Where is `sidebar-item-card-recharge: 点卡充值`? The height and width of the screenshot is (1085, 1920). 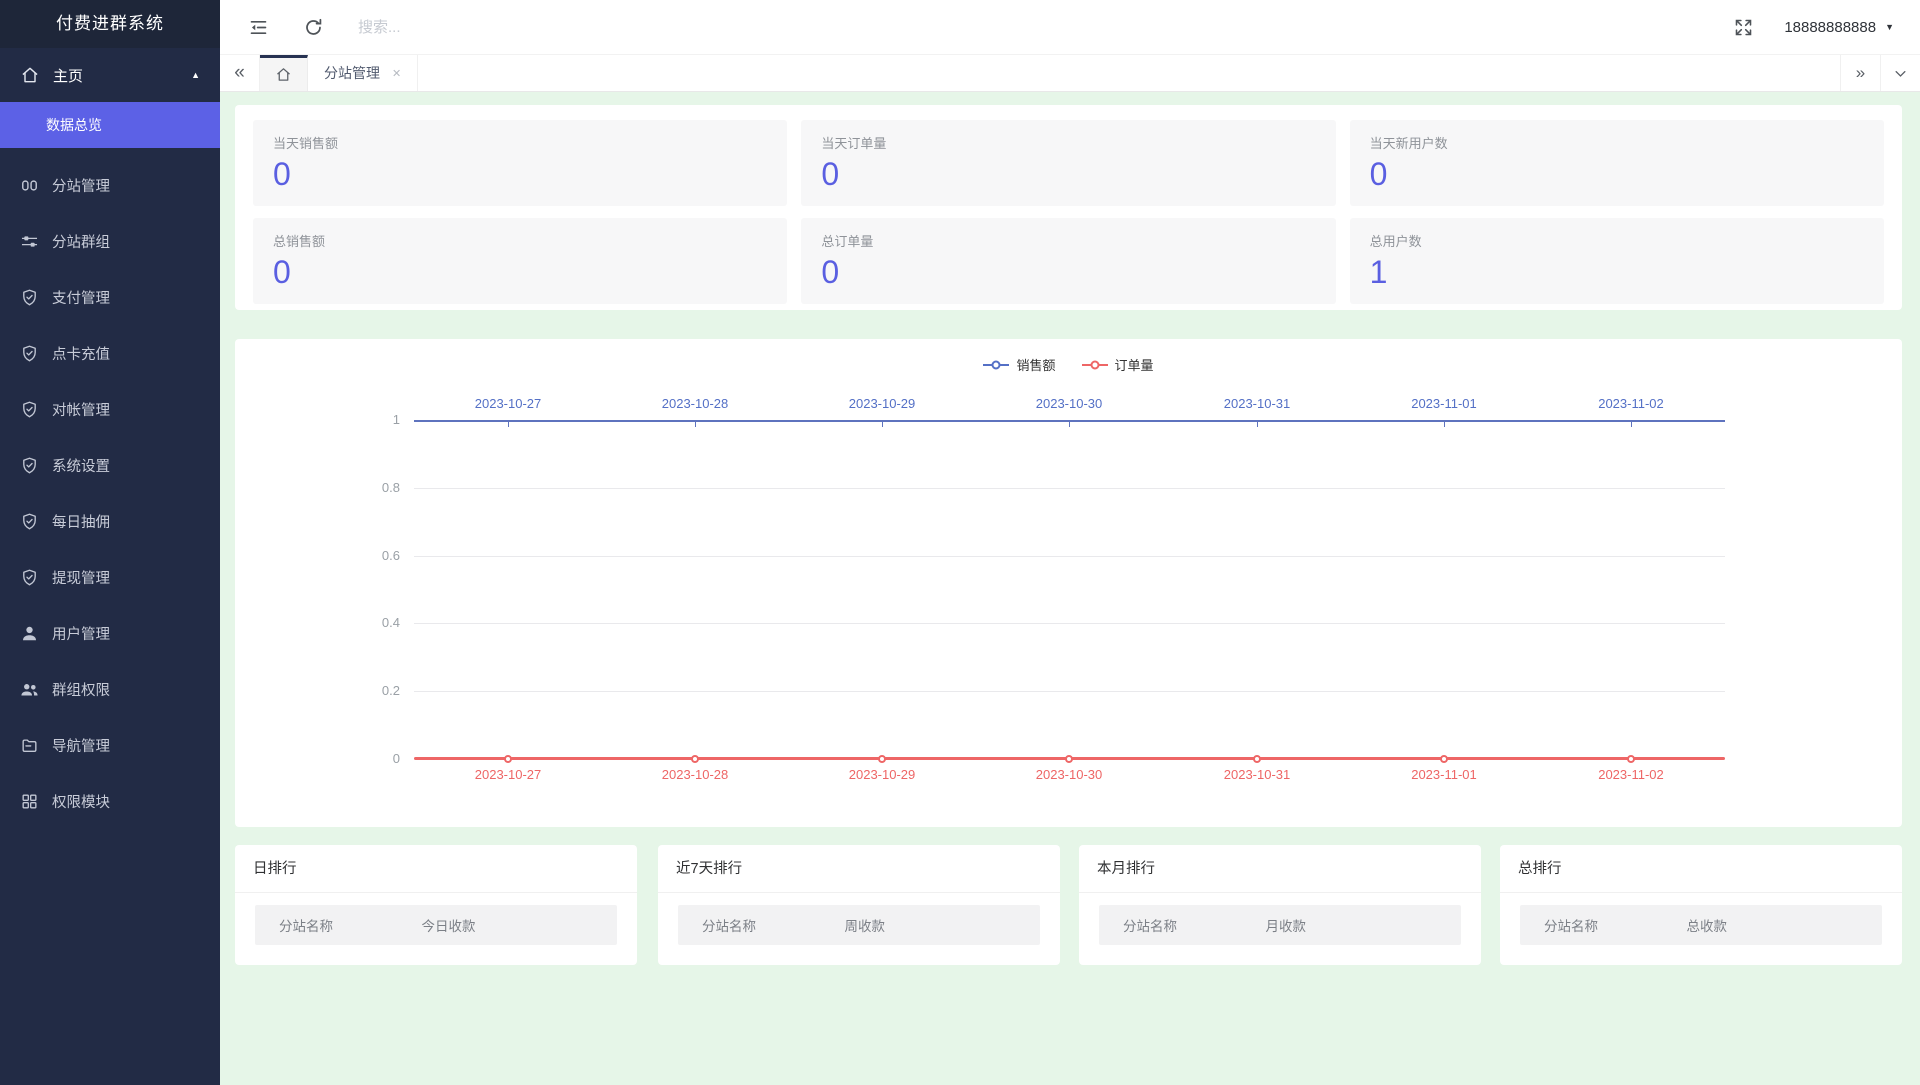 sidebar-item-card-recharge: 点卡充值 is located at coordinates (110, 353).